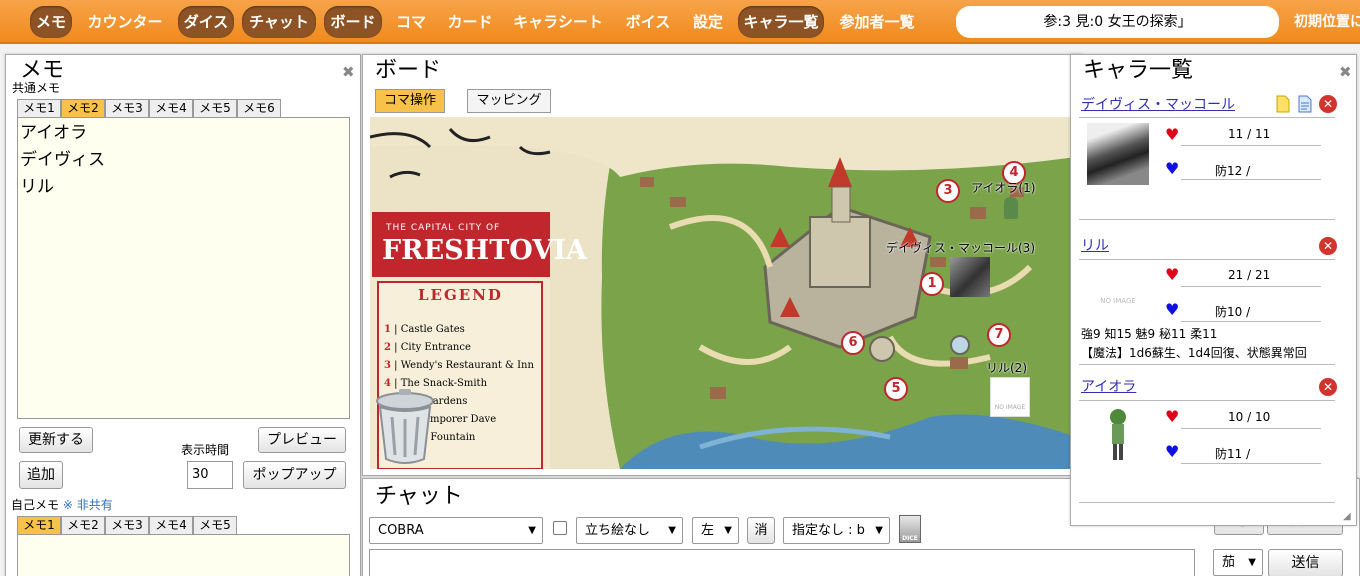  What do you see at coordinates (1138, 70) in the screenshot?
I see `char-list-title: キャラ一覧` at bounding box center [1138, 70].